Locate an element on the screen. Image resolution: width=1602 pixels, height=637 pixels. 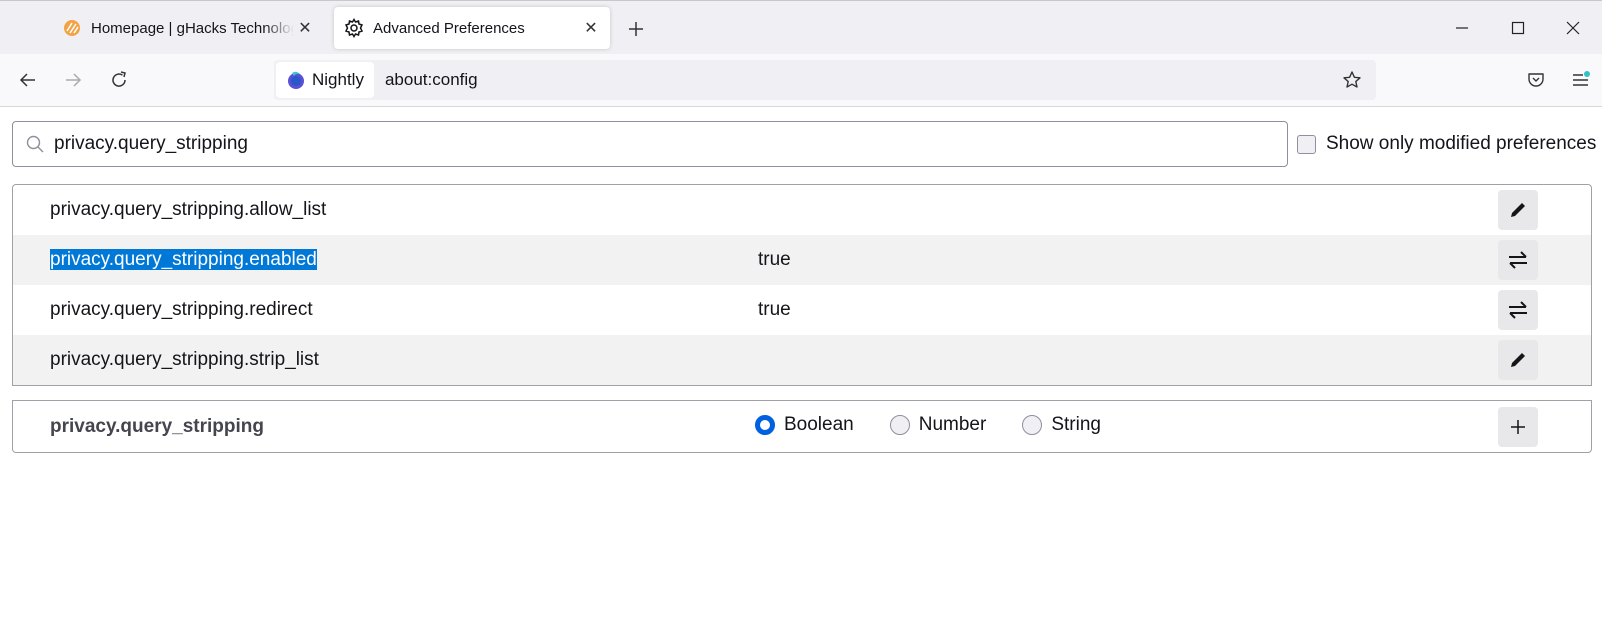
search-icon is located at coordinates (35, 144).